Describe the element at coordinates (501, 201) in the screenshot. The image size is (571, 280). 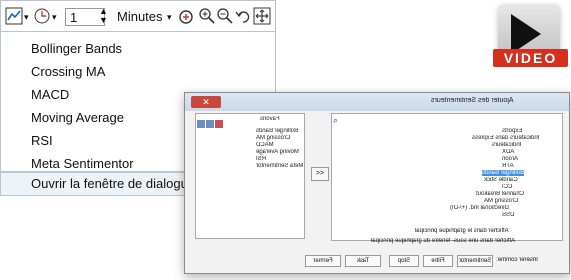
I see `tree-item: Crossing MA` at that location.